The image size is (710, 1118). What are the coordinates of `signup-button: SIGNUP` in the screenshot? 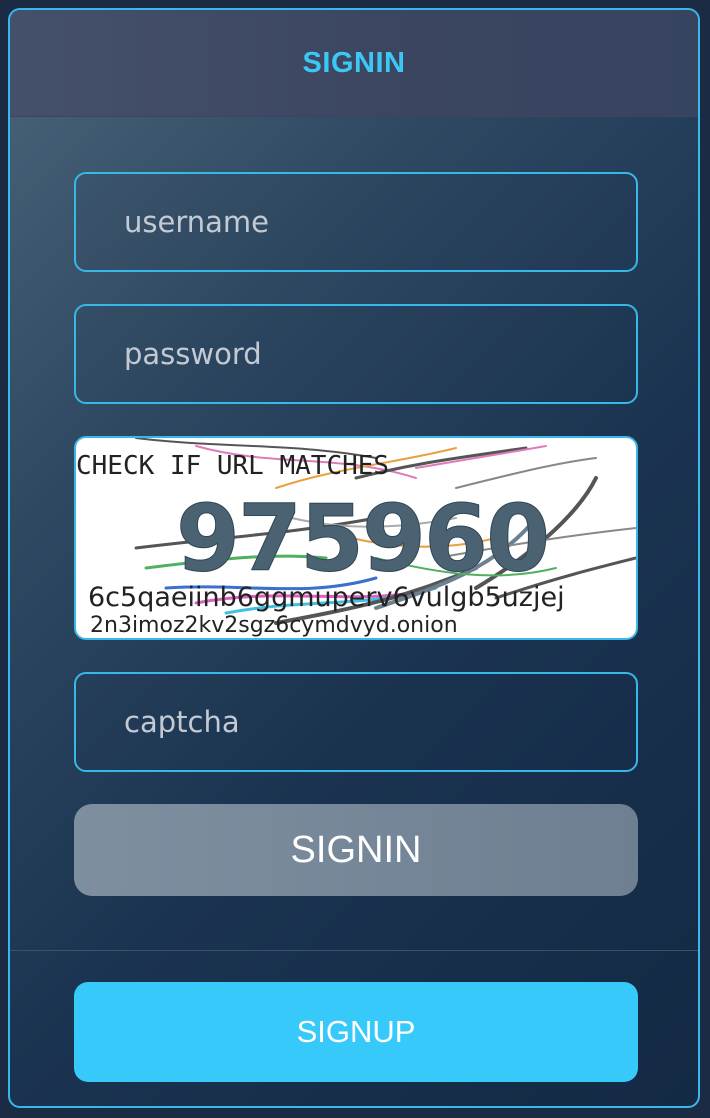 It's located at (356, 1032).